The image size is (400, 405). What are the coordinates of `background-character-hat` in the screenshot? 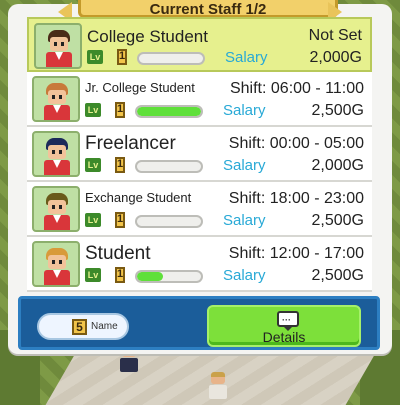 It's located at (218, 387).